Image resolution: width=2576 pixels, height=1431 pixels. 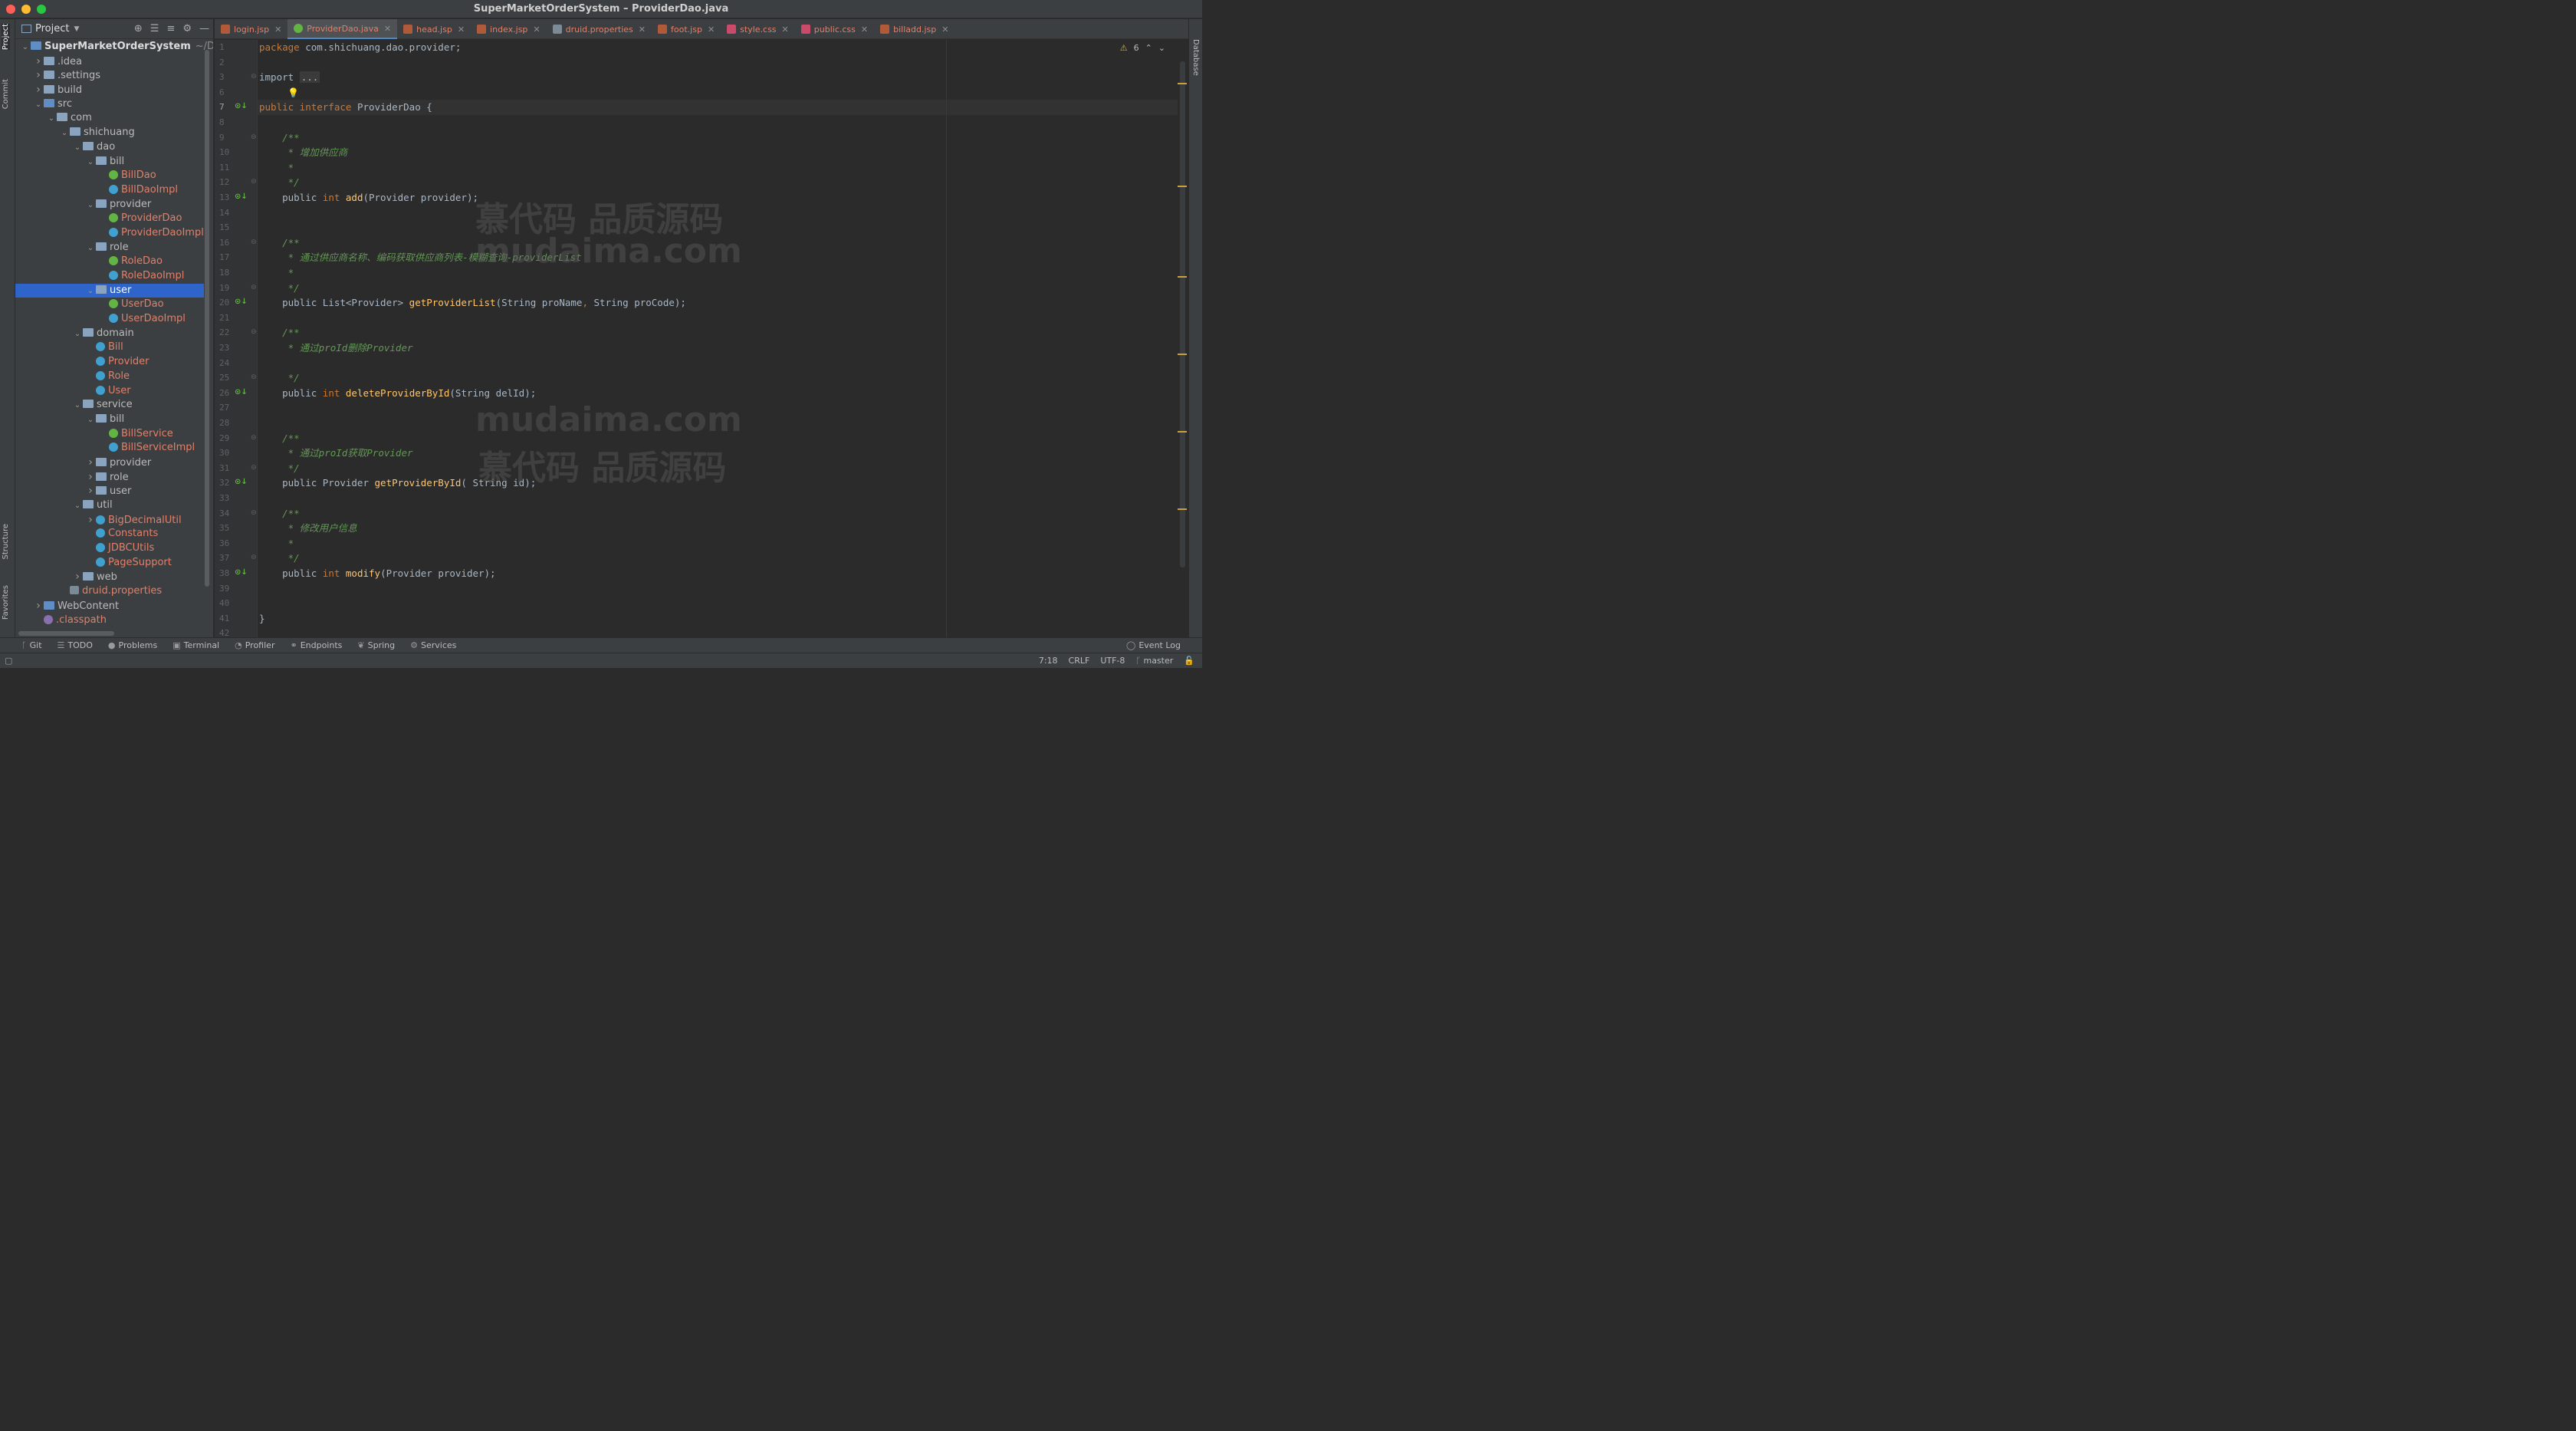 What do you see at coordinates (195, 645) in the screenshot?
I see `tool-window-terminal: ▣ Terminal` at bounding box center [195, 645].